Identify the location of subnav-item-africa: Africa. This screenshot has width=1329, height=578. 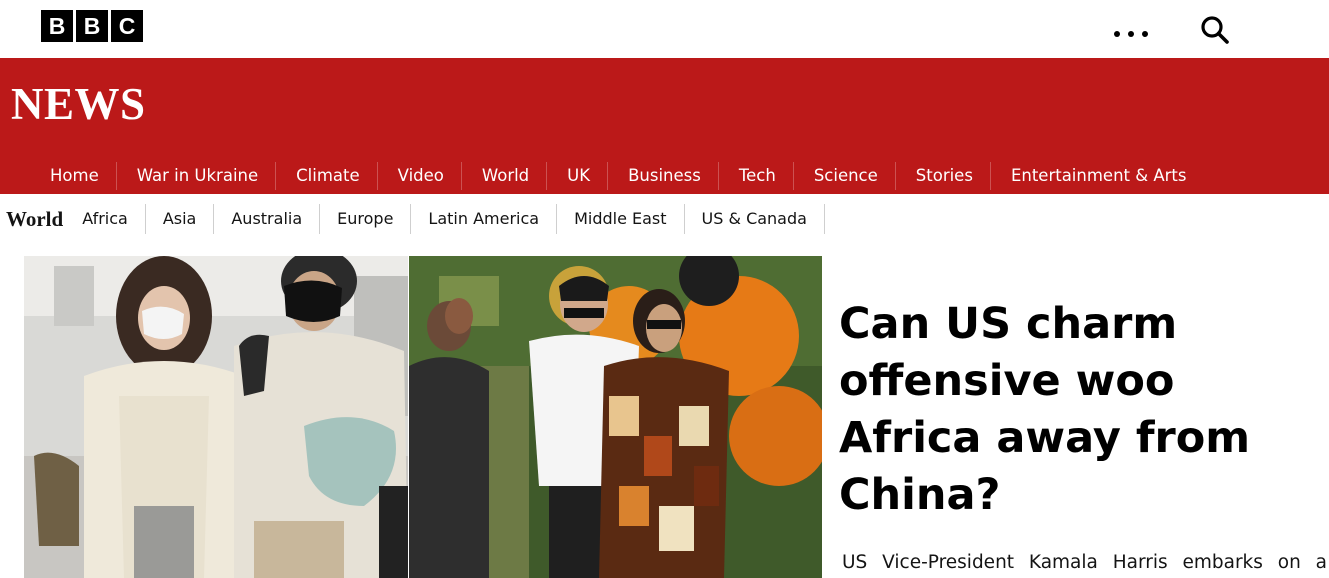
(105, 219).